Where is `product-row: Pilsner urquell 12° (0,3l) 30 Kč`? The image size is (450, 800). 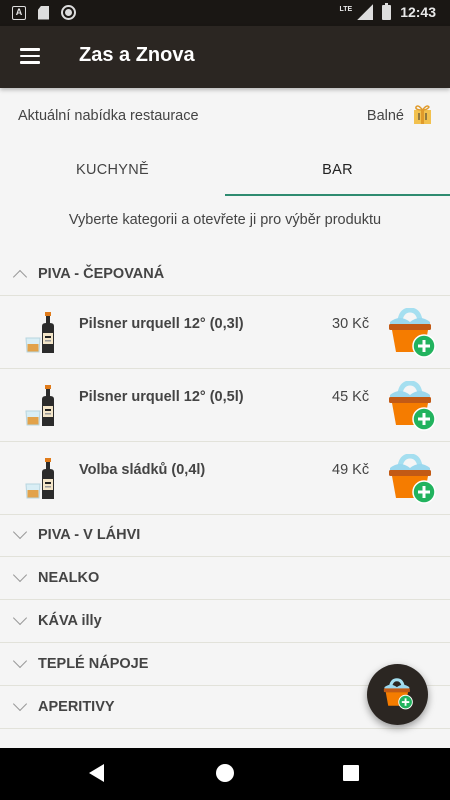
product-row: Pilsner urquell 12° (0,3l) 30 Kč is located at coordinates (225, 332).